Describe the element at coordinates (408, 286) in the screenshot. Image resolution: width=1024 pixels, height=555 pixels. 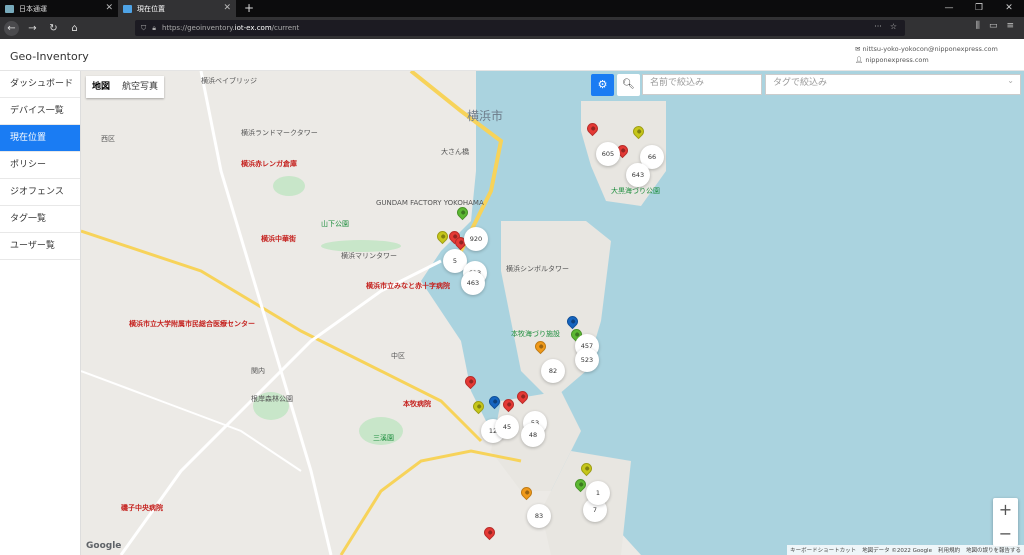
I see `map-label-city-hospital: 横浜市立みなと赤十字病院` at that location.